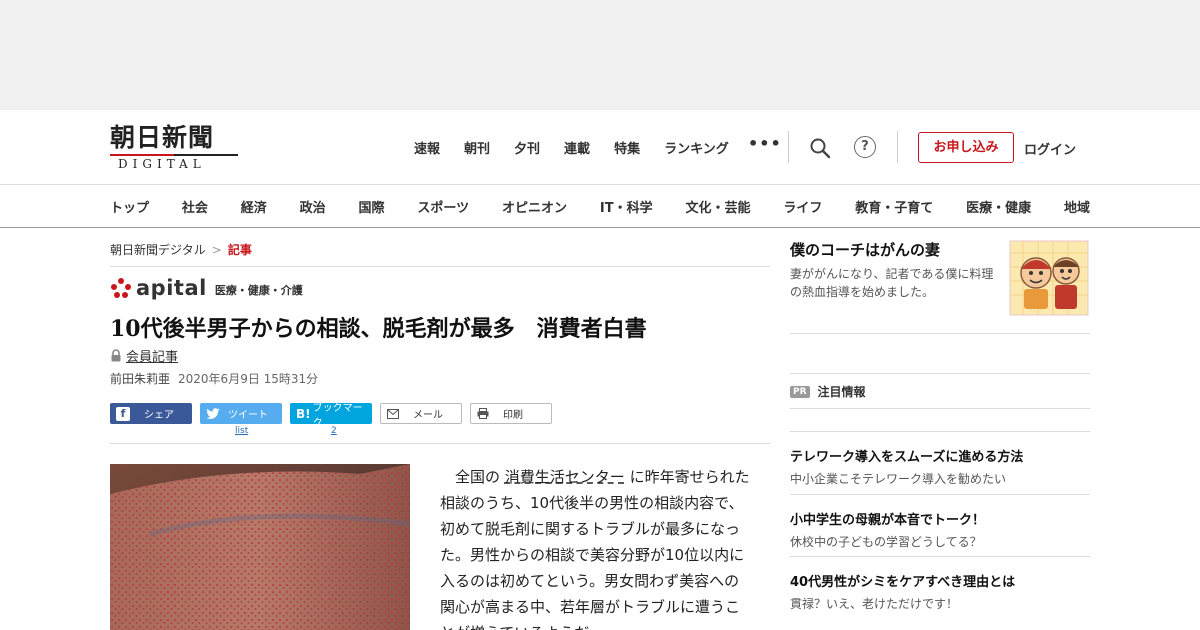 The image size is (1200, 630). Describe the element at coordinates (303, 413) in the screenshot. I see `hatena-icon: B!` at that location.